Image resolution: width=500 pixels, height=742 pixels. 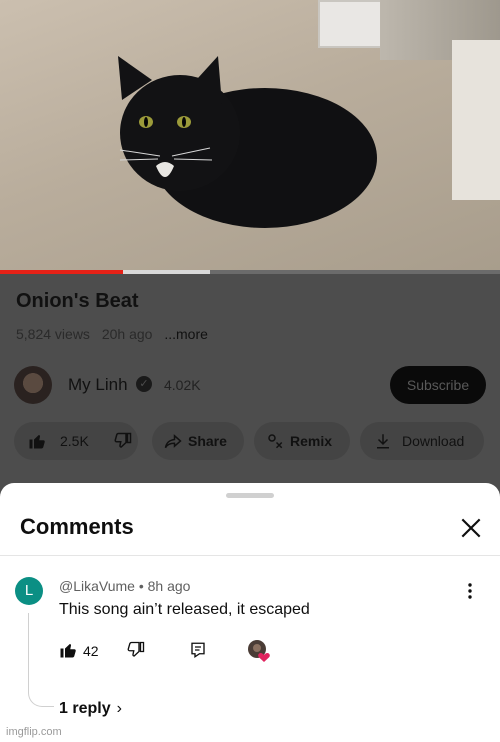 I want to click on more-link: ...more, so click(x=186, y=334).